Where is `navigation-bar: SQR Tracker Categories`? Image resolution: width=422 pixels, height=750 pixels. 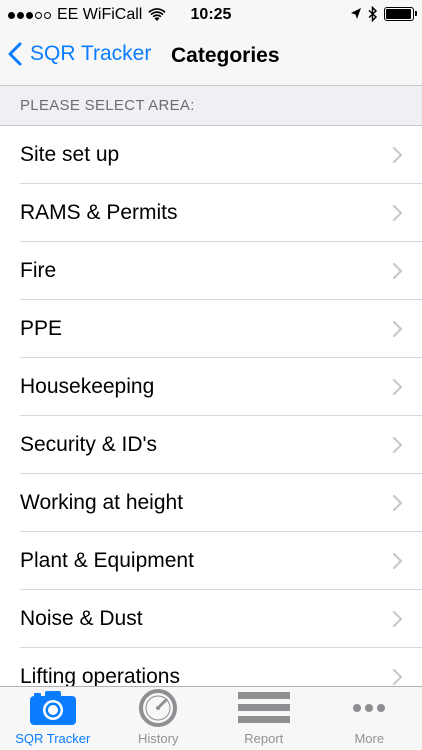
navigation-bar: SQR Tracker Categories is located at coordinates (211, 58).